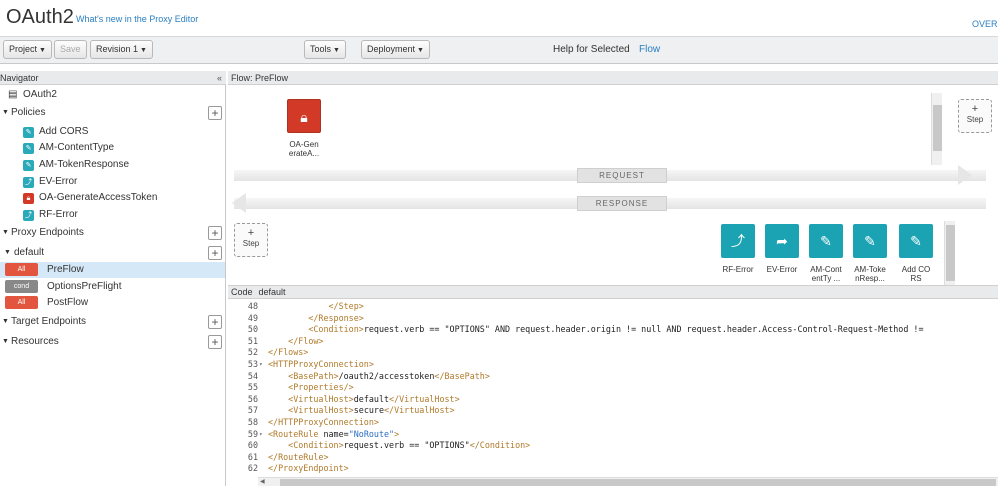 This screenshot has width=998, height=486. I want to click on policy-item: ✎ AM-ContentType, so click(112, 148).